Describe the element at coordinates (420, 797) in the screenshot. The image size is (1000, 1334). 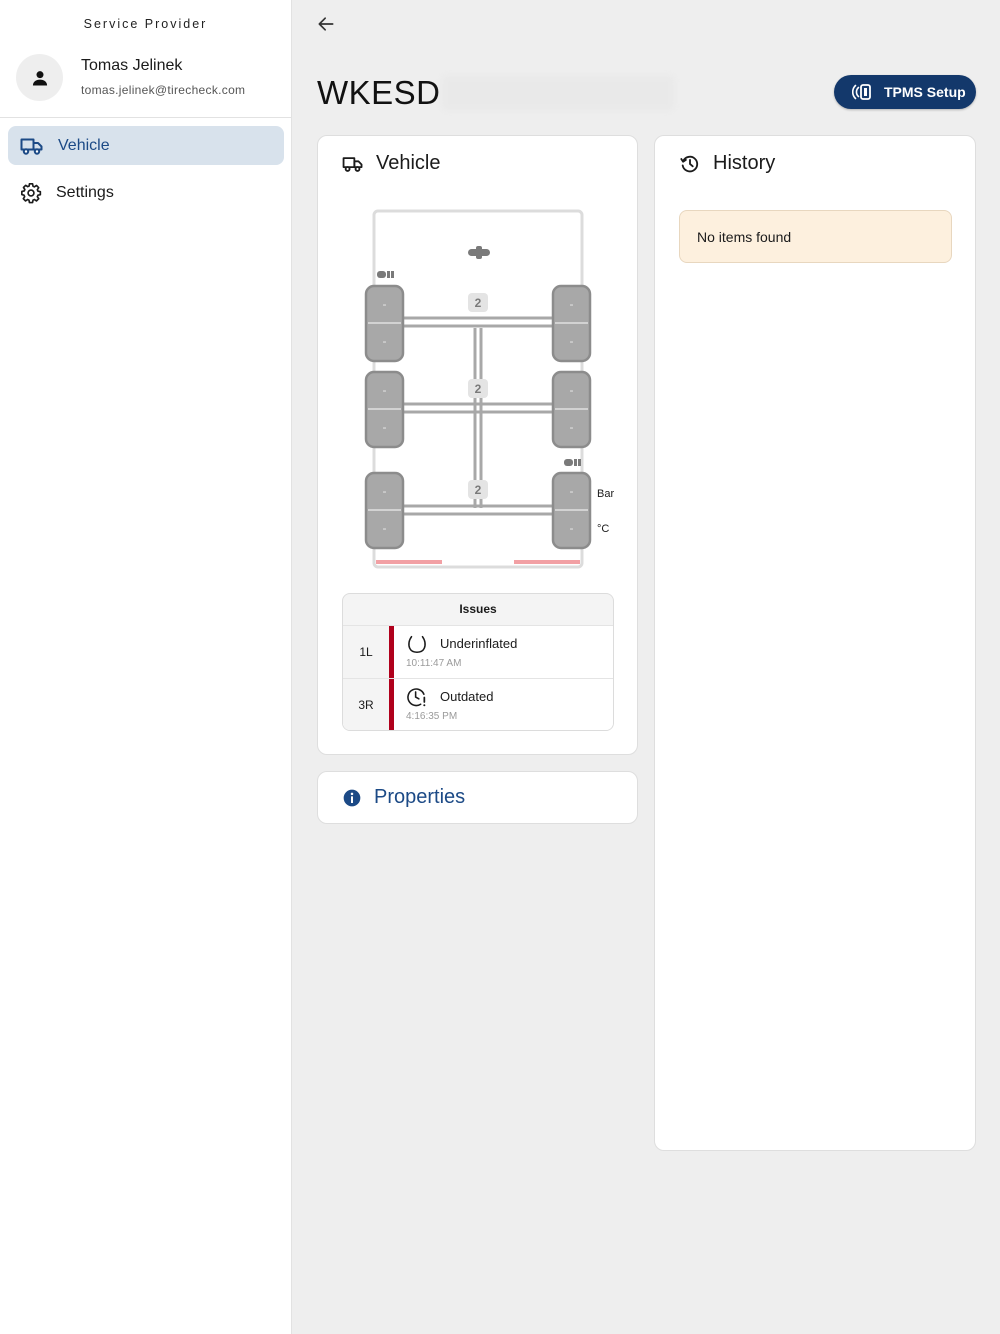
I see `properties-card-title: Properties` at that location.